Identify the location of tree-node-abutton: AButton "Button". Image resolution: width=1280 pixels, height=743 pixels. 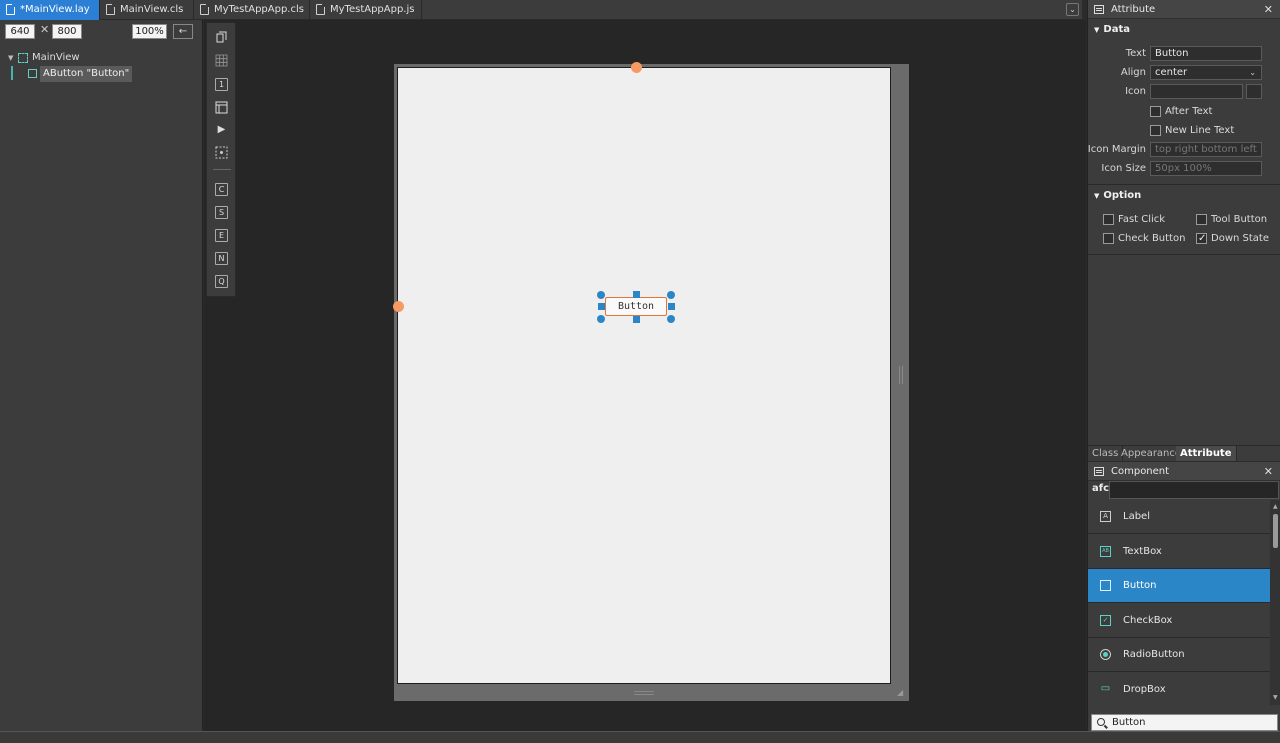
(80, 74).